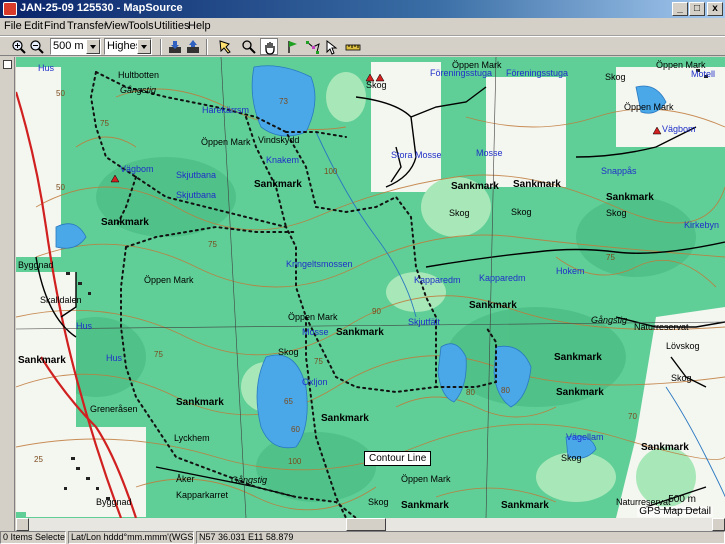 The image size is (725, 544). Describe the element at coordinates (619, 171) in the screenshot. I see `map-label: Snappås` at that location.